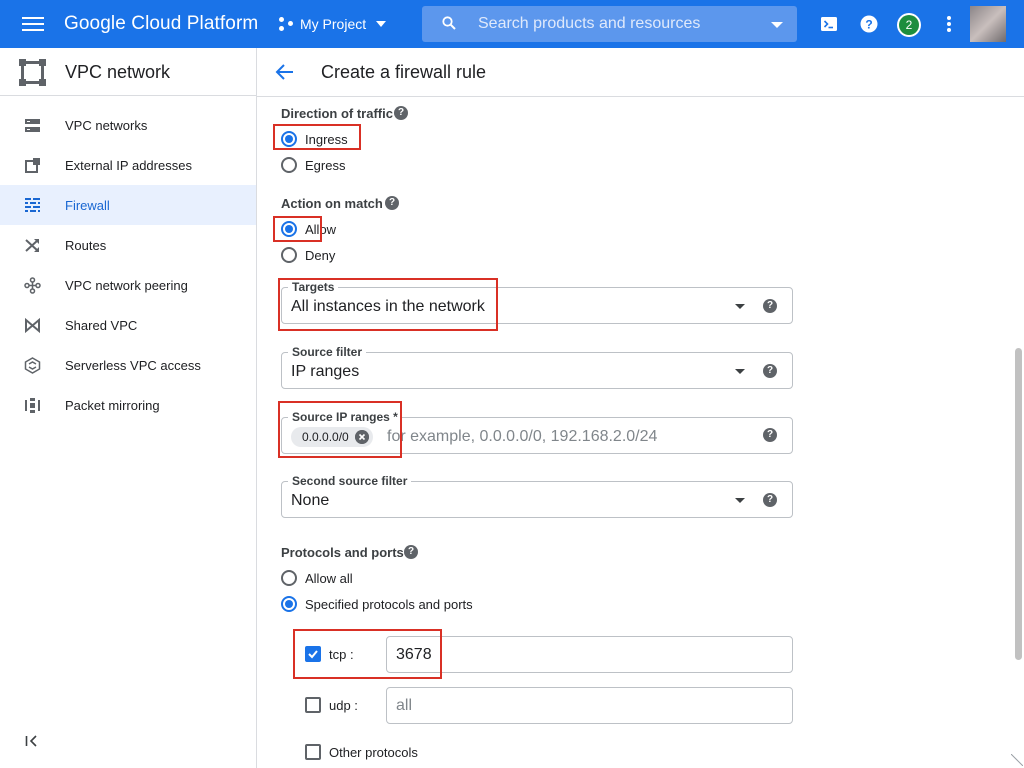  I want to click on source-ip-help-icon: ?, so click(770, 435).